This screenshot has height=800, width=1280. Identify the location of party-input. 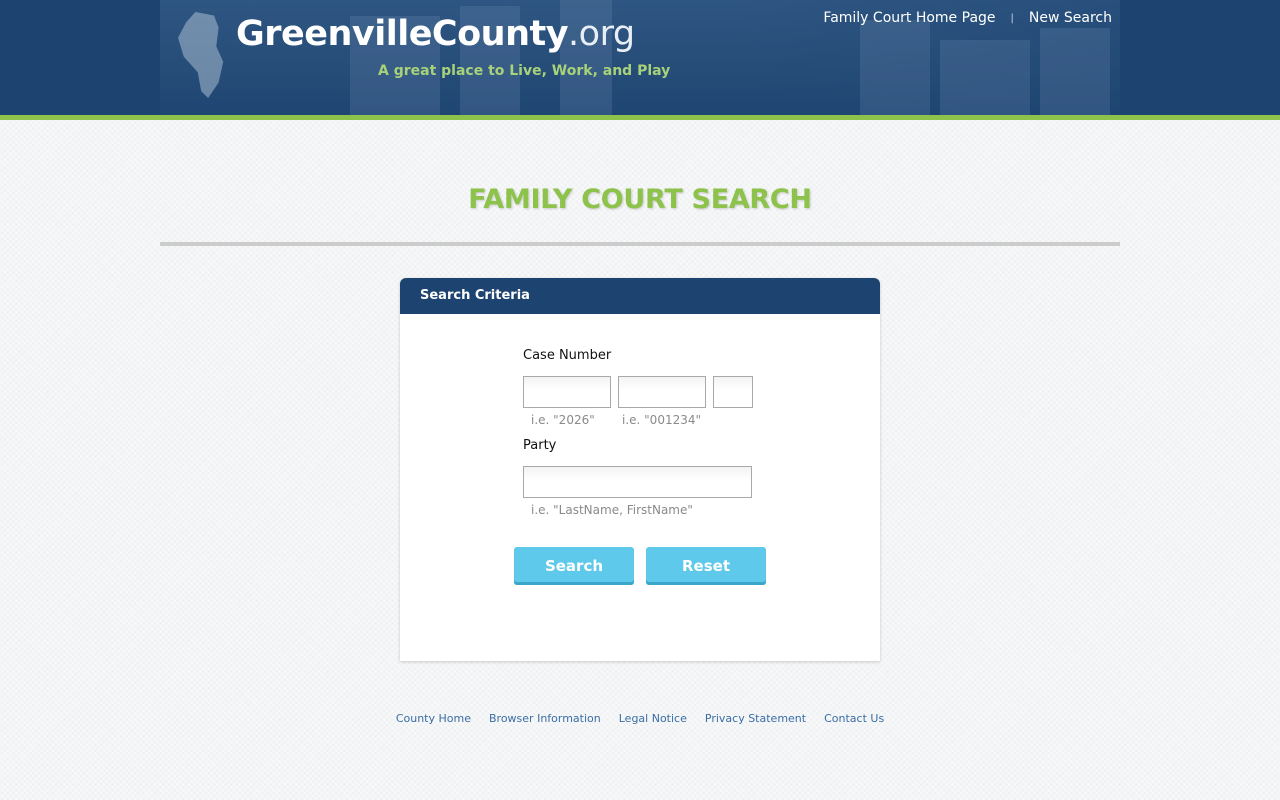
(637, 482).